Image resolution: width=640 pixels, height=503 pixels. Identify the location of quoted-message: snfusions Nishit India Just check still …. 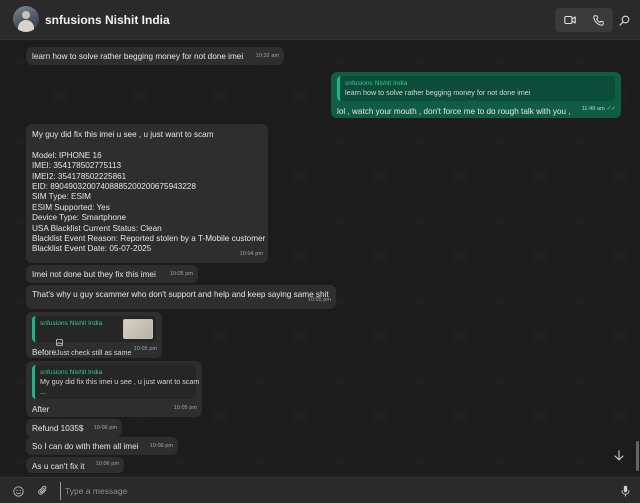
(94, 336).